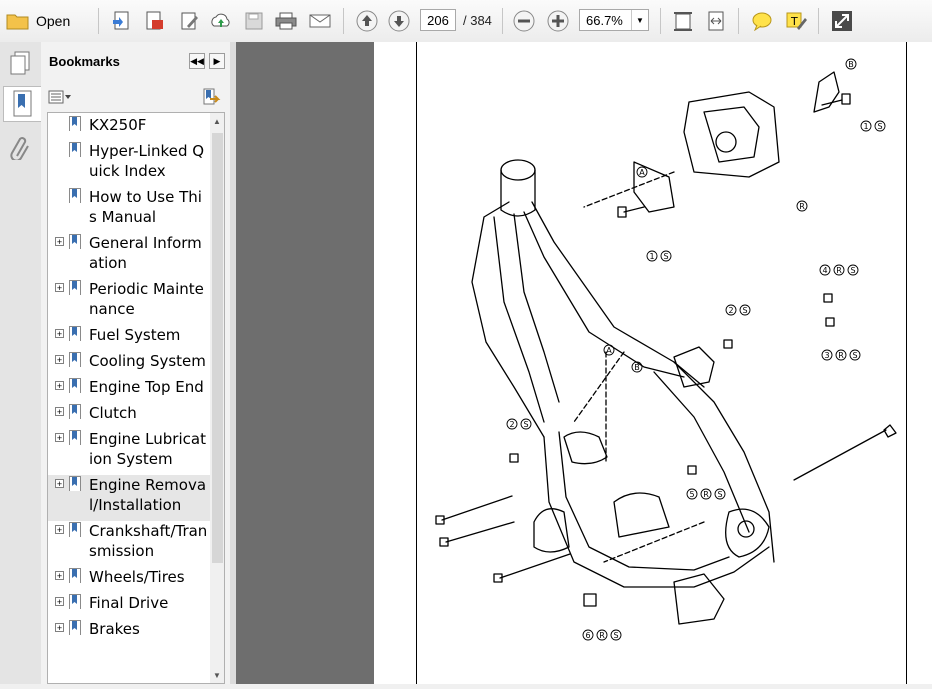  I want to click on bookmark-item: + General Information, so click(129, 256).